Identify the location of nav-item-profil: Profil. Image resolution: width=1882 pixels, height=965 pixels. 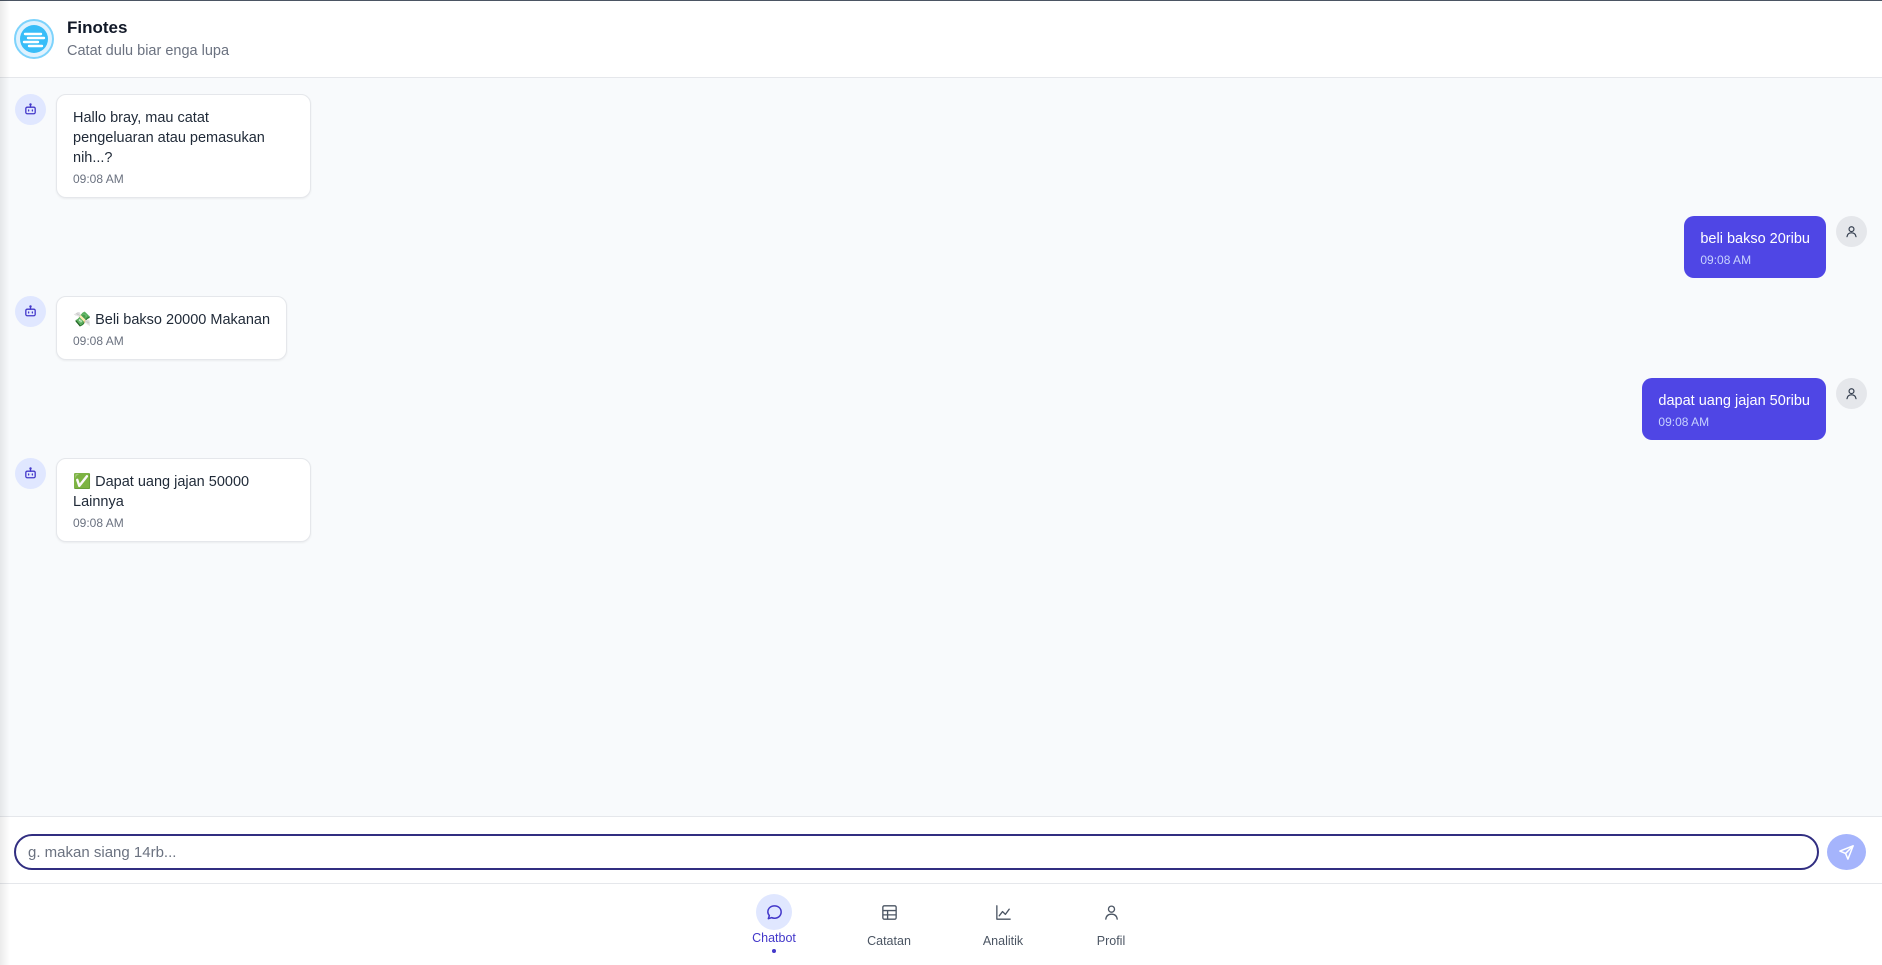
(1111, 921).